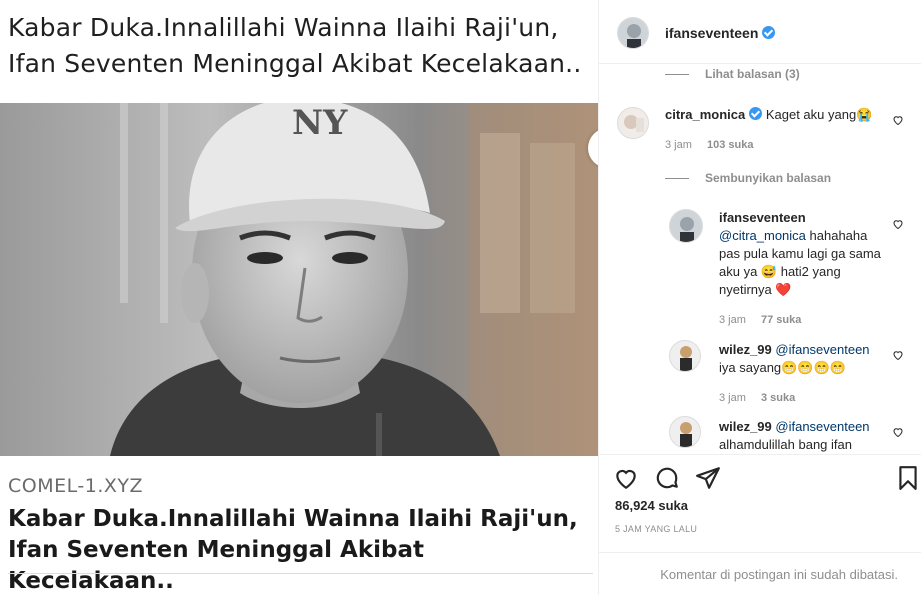 This screenshot has height=595, width=921. What do you see at coordinates (656, 529) in the screenshot?
I see `post-timestamp: 5 JAM YANG LALU` at bounding box center [656, 529].